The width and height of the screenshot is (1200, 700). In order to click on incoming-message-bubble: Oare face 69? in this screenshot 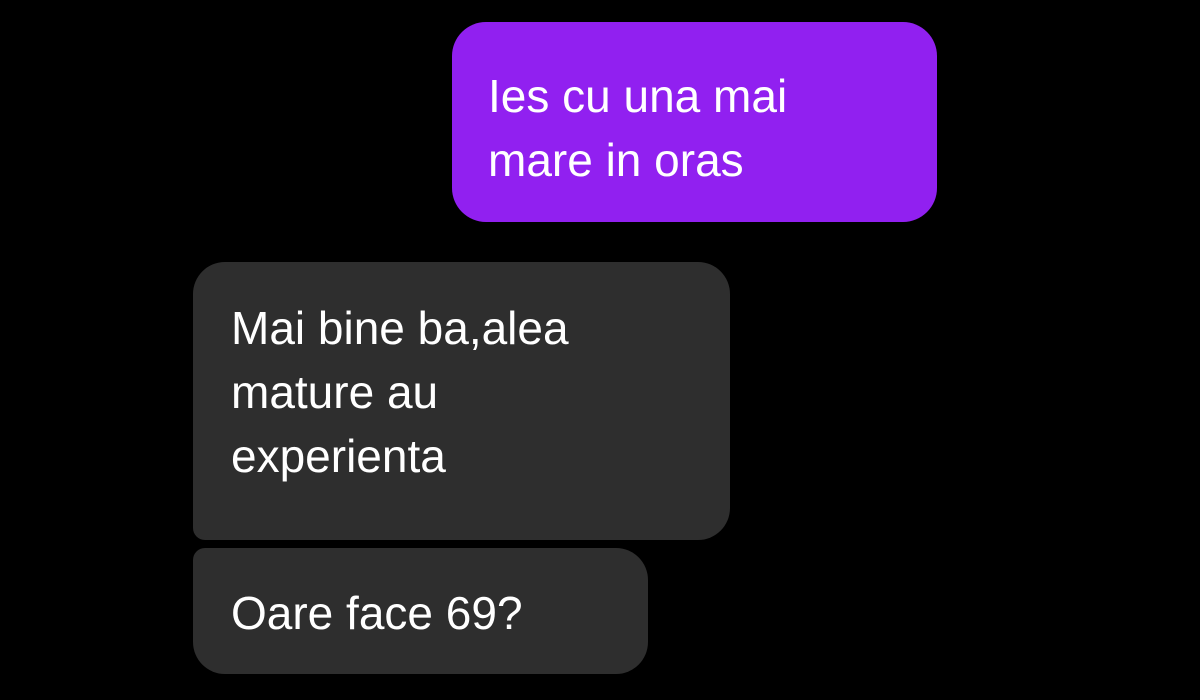, I will do `click(420, 611)`.